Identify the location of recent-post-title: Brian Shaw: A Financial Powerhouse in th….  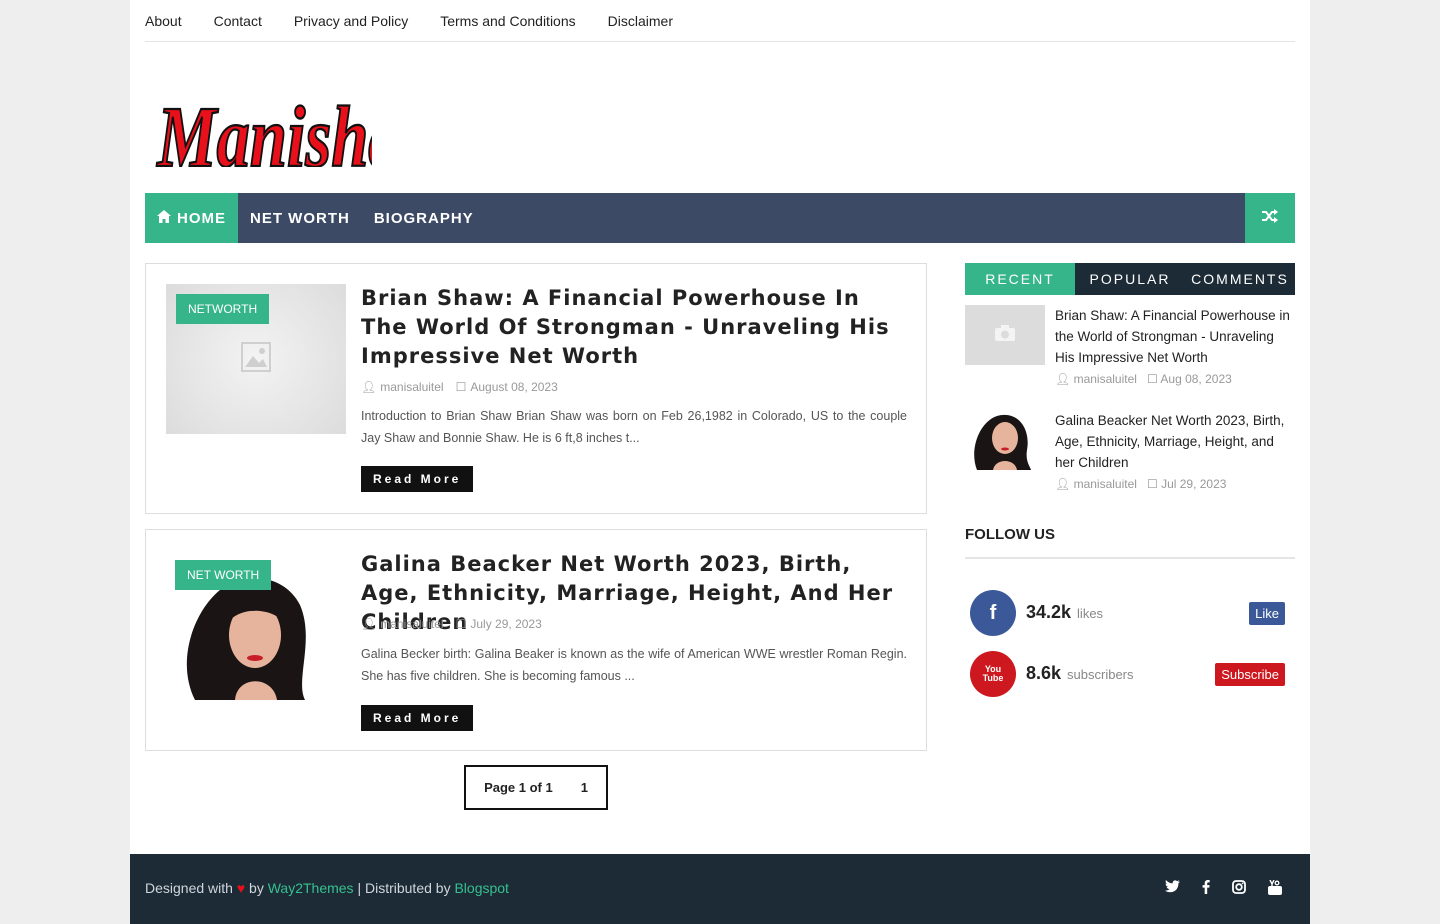
(1175, 336).